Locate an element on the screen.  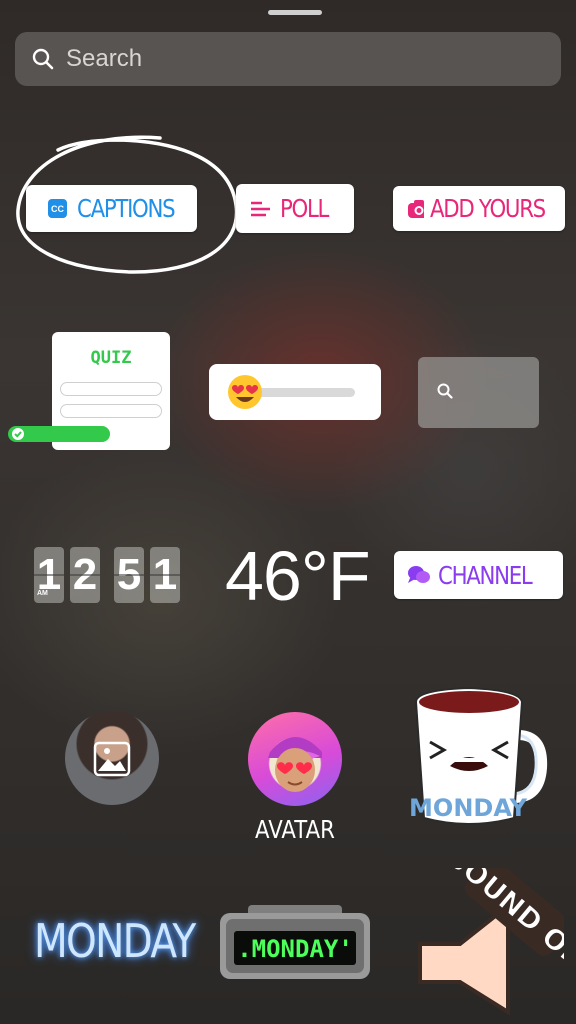
temperature-sticker: 46°F is located at coordinates (298, 576).